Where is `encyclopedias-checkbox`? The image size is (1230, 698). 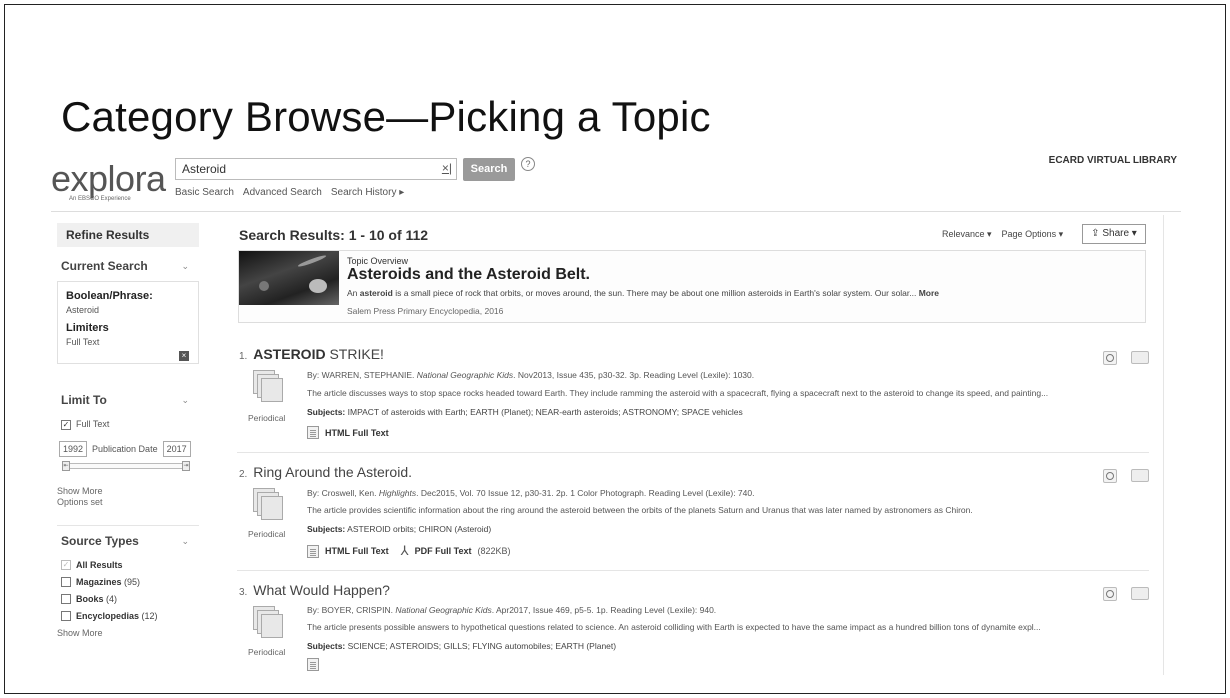 encyclopedias-checkbox is located at coordinates (66, 616).